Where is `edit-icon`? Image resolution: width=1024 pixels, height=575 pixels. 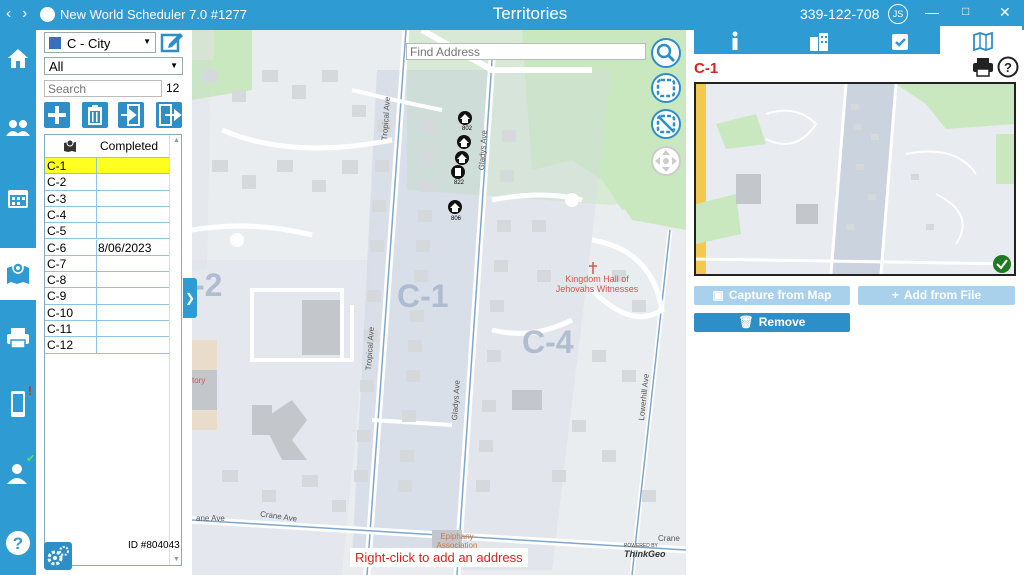
edit-icon is located at coordinates (172, 44).